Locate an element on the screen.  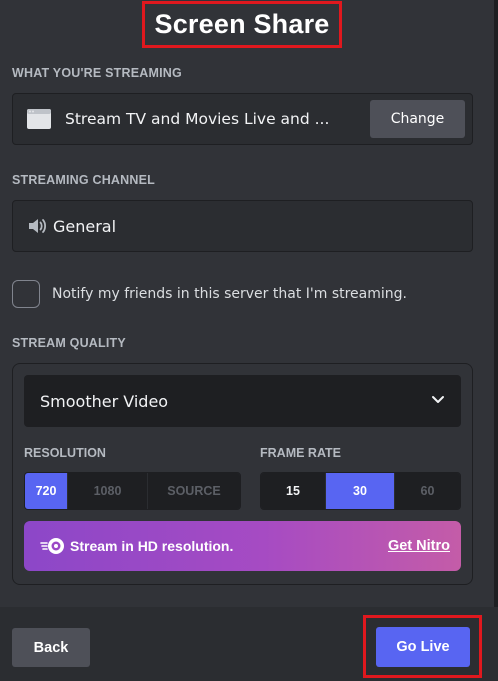
speaker-icon is located at coordinates (37, 226).